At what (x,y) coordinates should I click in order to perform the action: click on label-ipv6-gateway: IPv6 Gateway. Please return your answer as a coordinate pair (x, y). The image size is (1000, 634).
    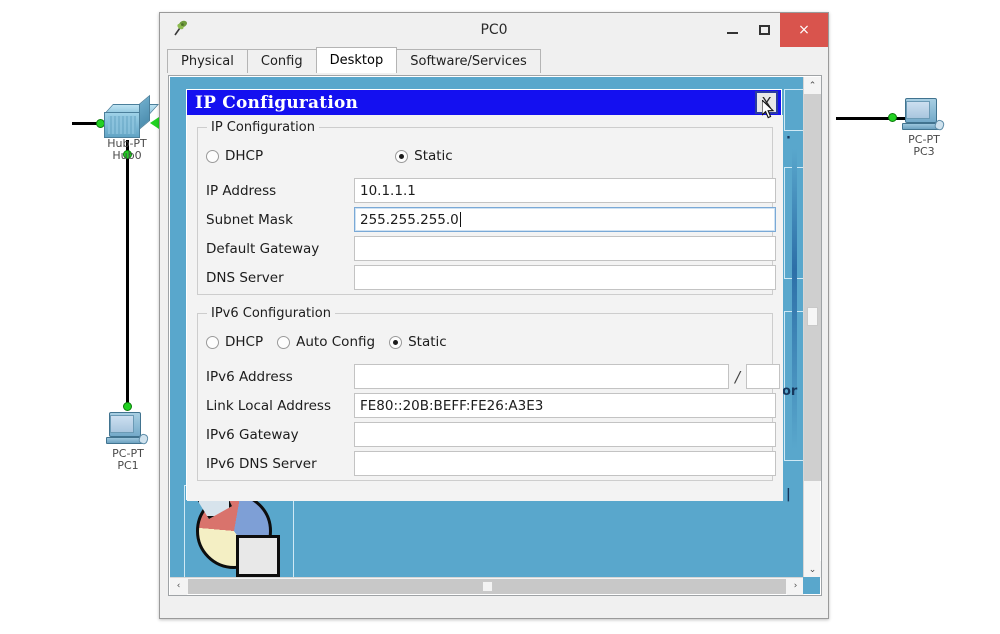
    Looking at the image, I should click on (252, 434).